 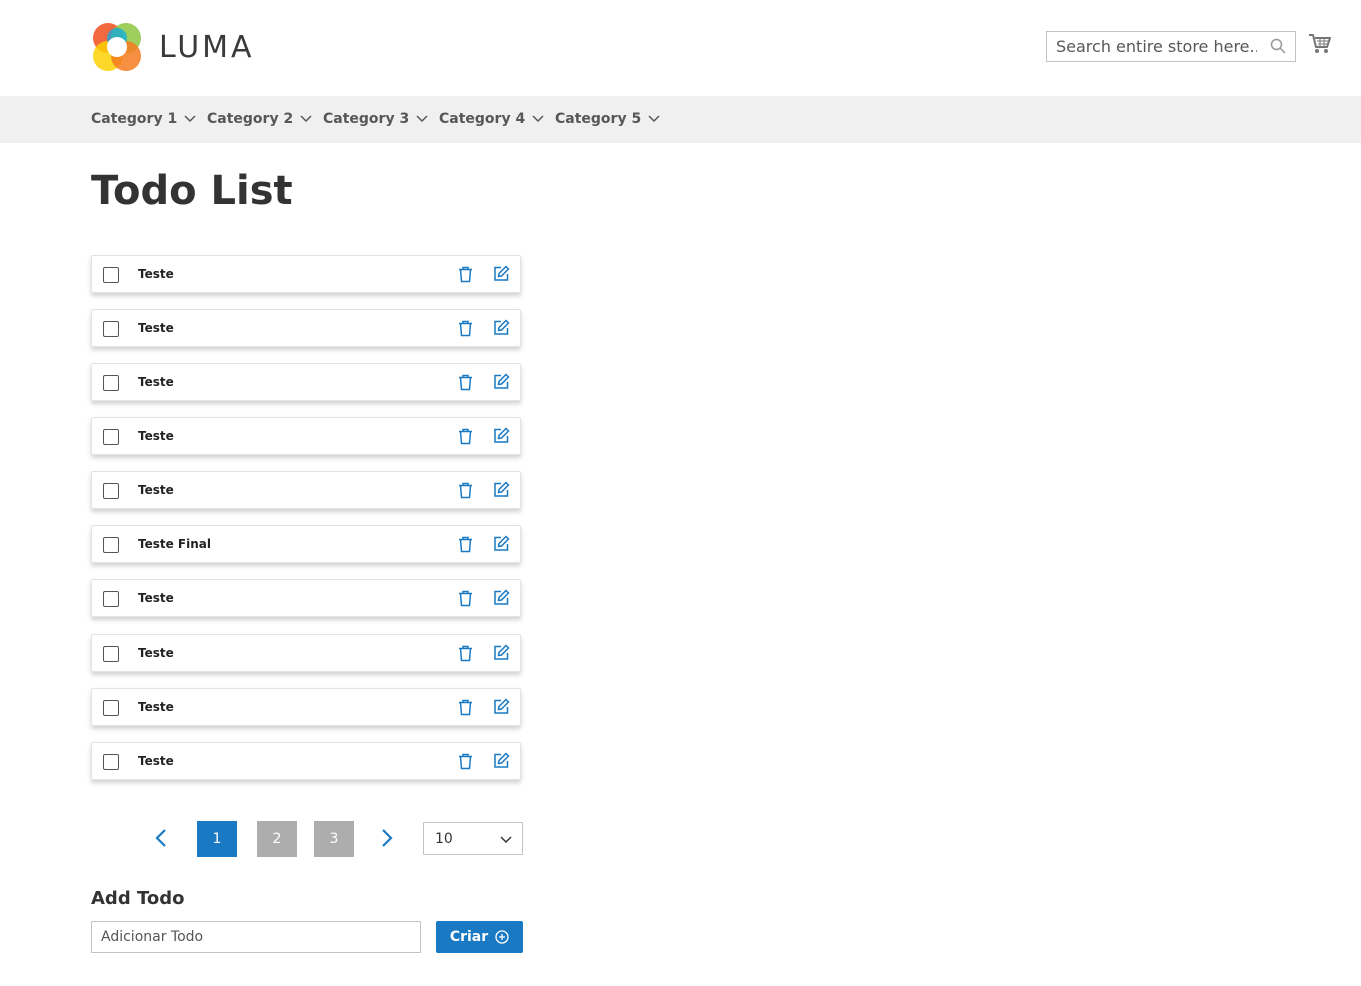 I want to click on nav-item-category-5: Category 5, so click(x=607, y=119).